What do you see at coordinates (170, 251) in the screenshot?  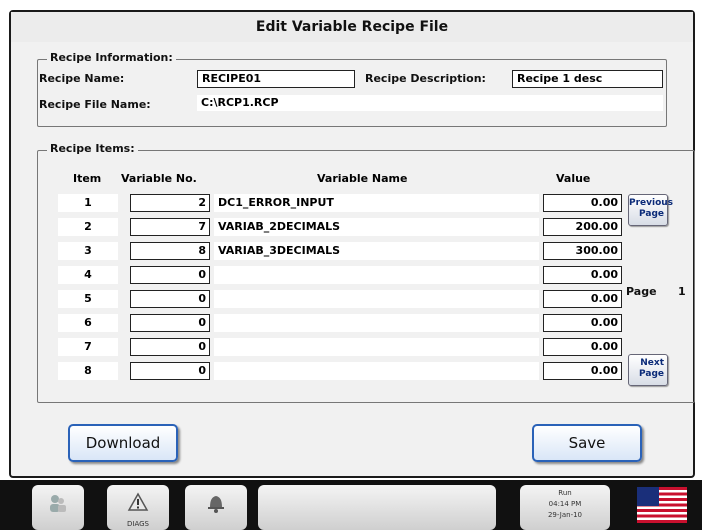 I see `variable-no-field: 8` at bounding box center [170, 251].